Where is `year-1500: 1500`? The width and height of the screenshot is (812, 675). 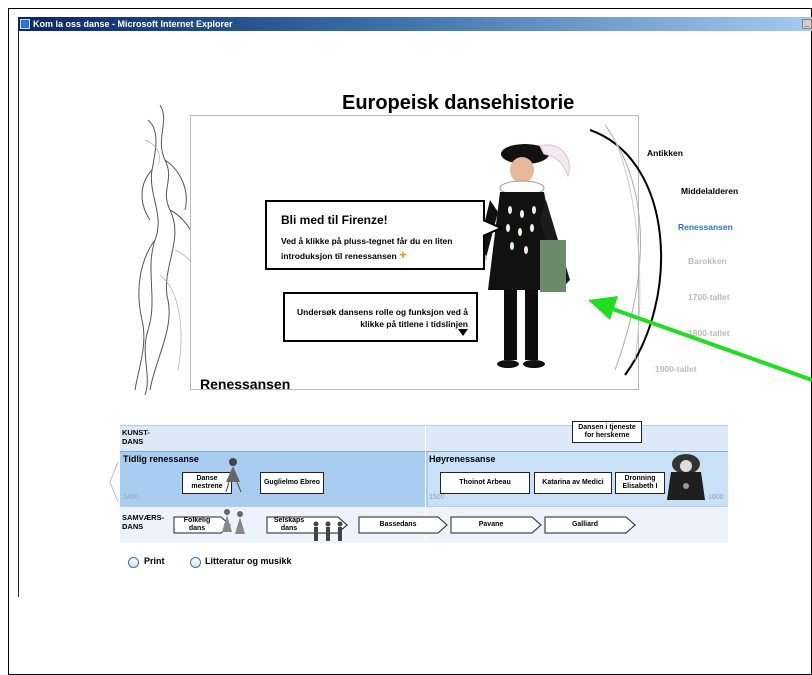
year-1500: 1500 is located at coordinates (437, 497).